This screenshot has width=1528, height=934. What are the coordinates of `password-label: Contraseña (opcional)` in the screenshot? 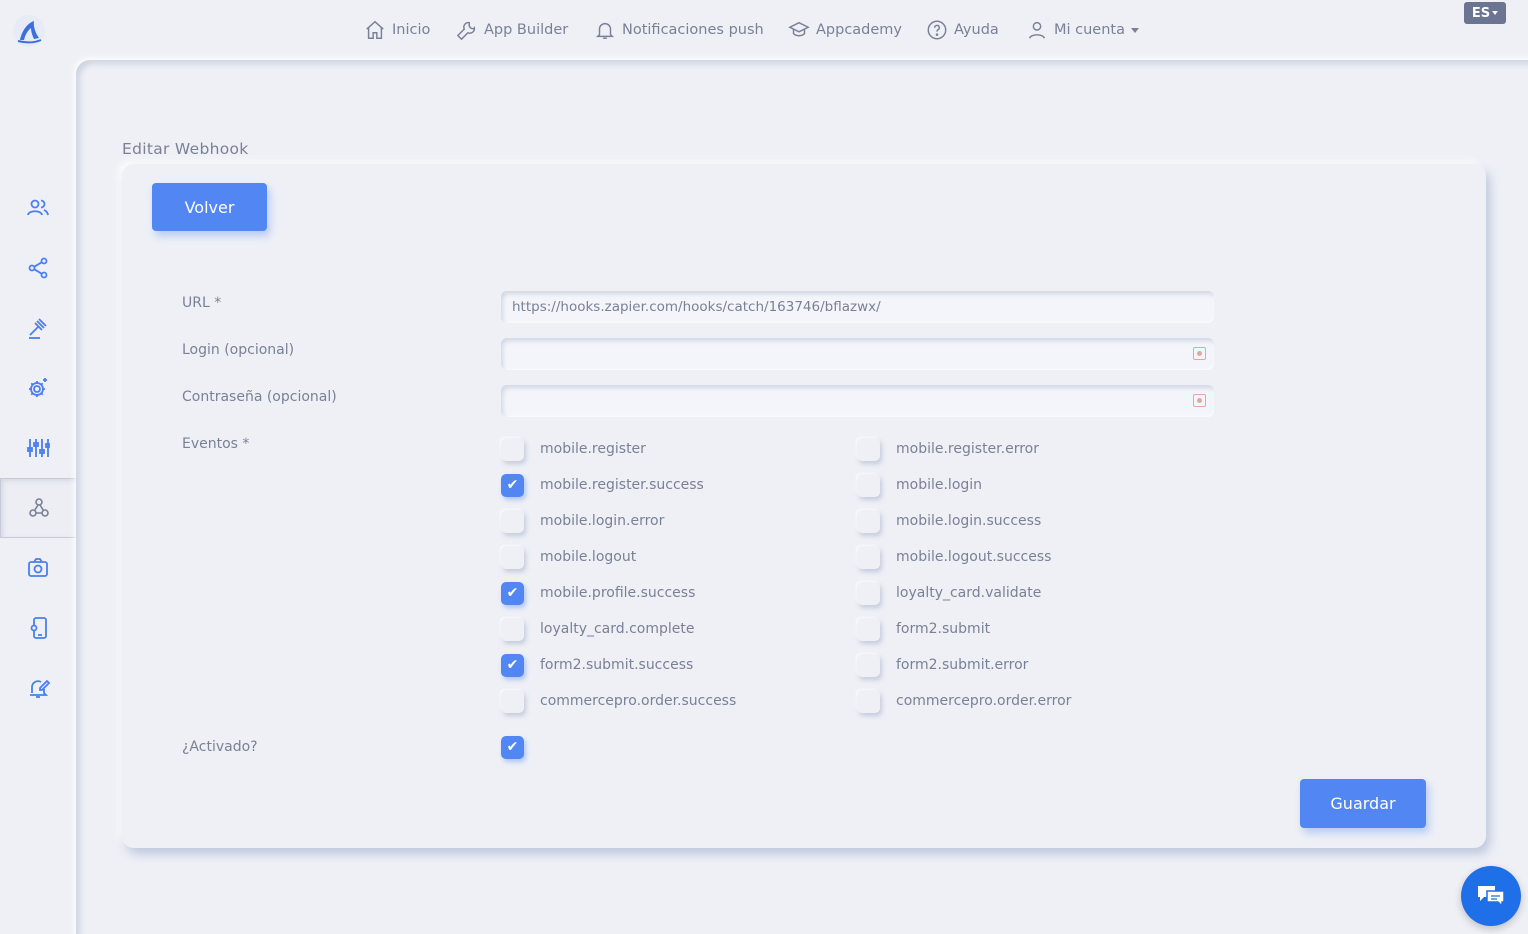 It's located at (259, 397).